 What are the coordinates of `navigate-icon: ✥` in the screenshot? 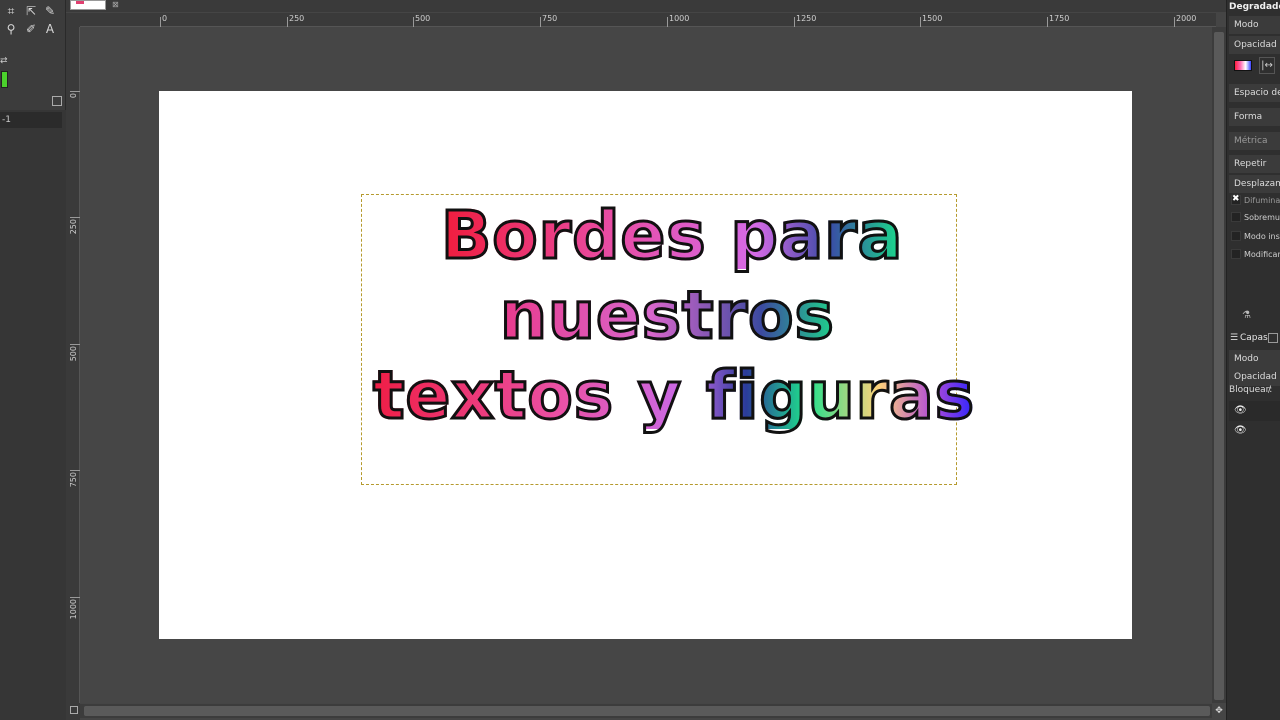 It's located at (1219, 711).